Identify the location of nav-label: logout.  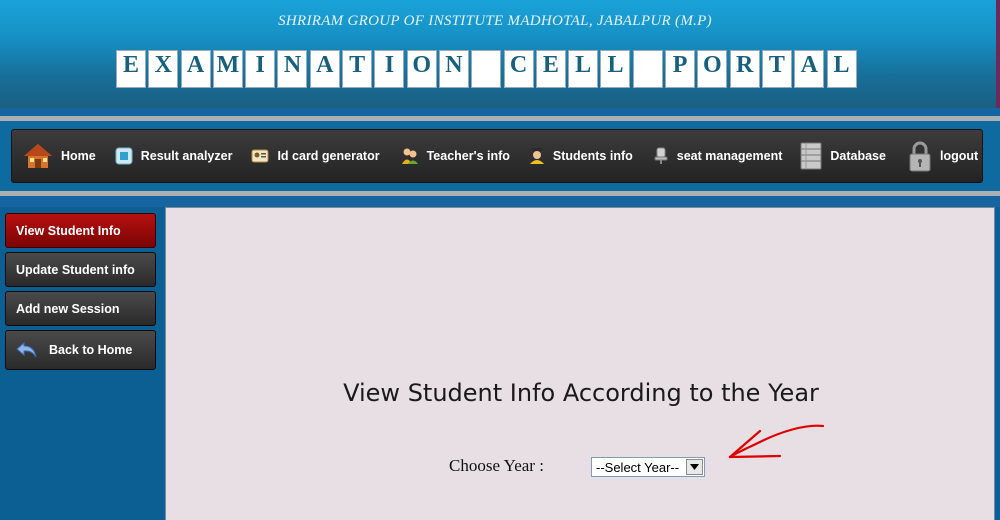
(959, 156).